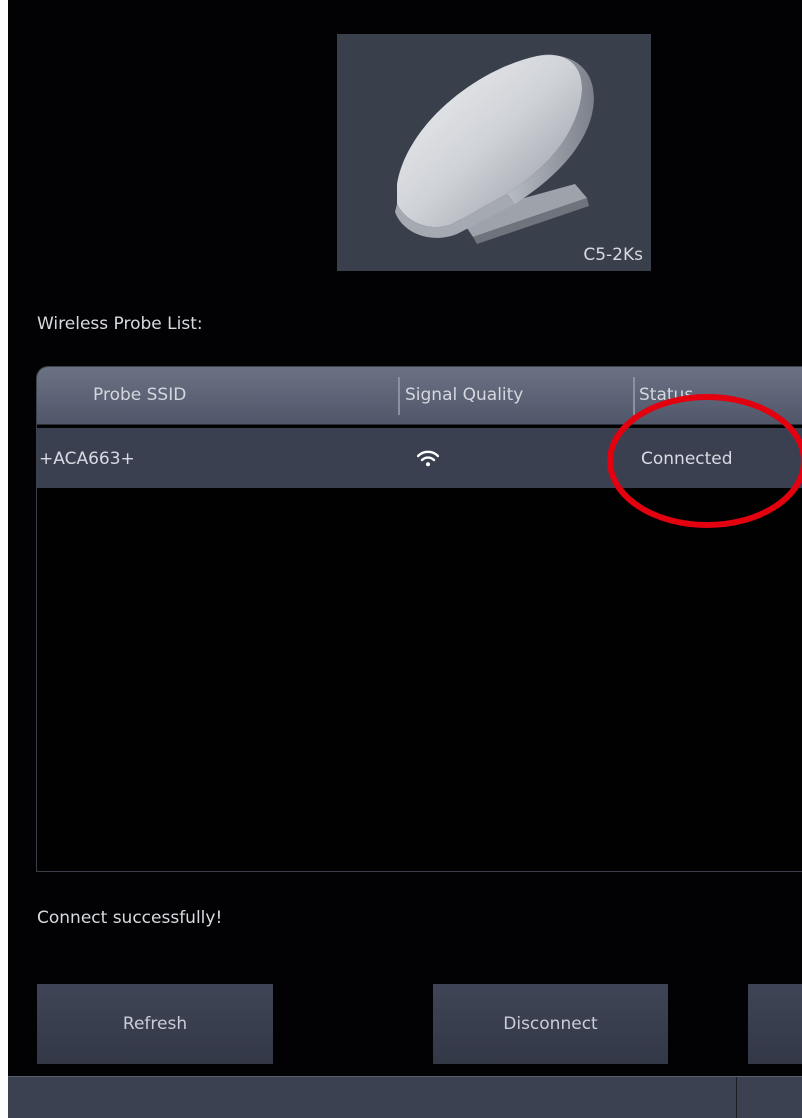  I want to click on probe-ssid-cell: +ACA663+, so click(87, 459).